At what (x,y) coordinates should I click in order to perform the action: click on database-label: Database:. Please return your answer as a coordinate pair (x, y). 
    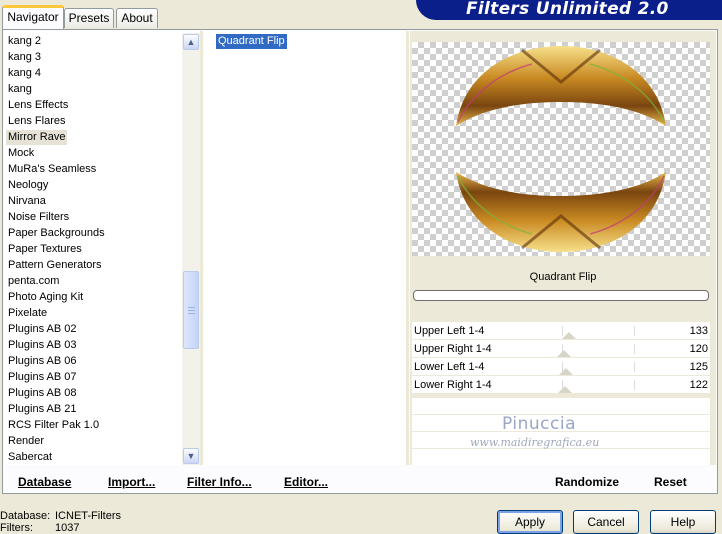
    Looking at the image, I should click on (25, 516).